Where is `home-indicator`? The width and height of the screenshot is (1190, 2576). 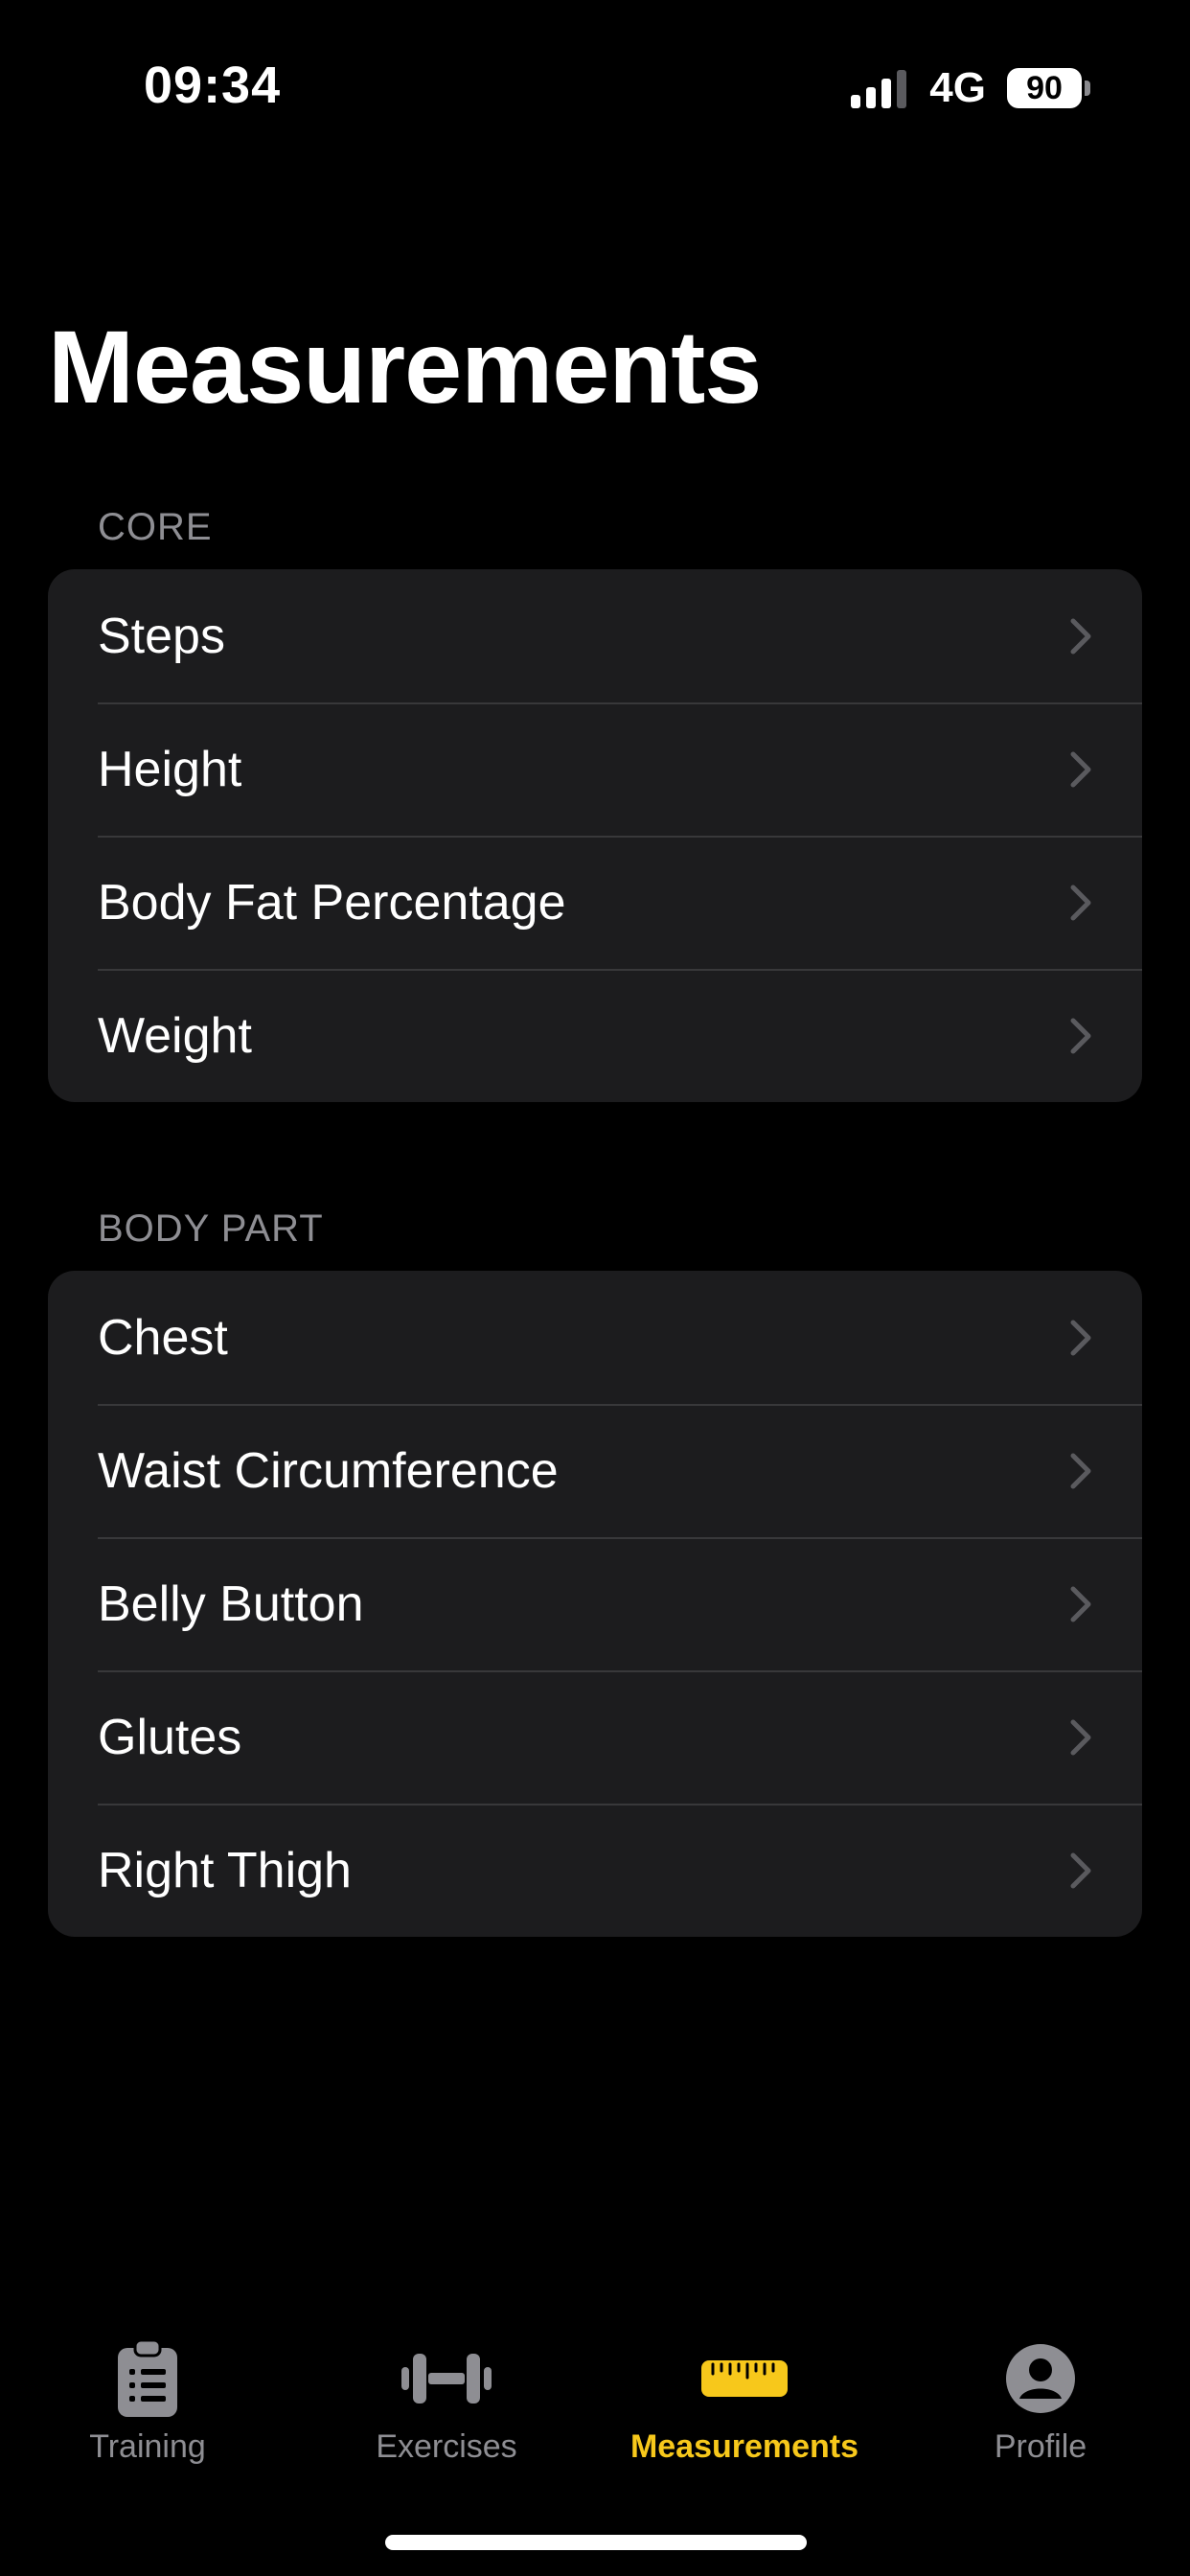
home-indicator is located at coordinates (596, 2542).